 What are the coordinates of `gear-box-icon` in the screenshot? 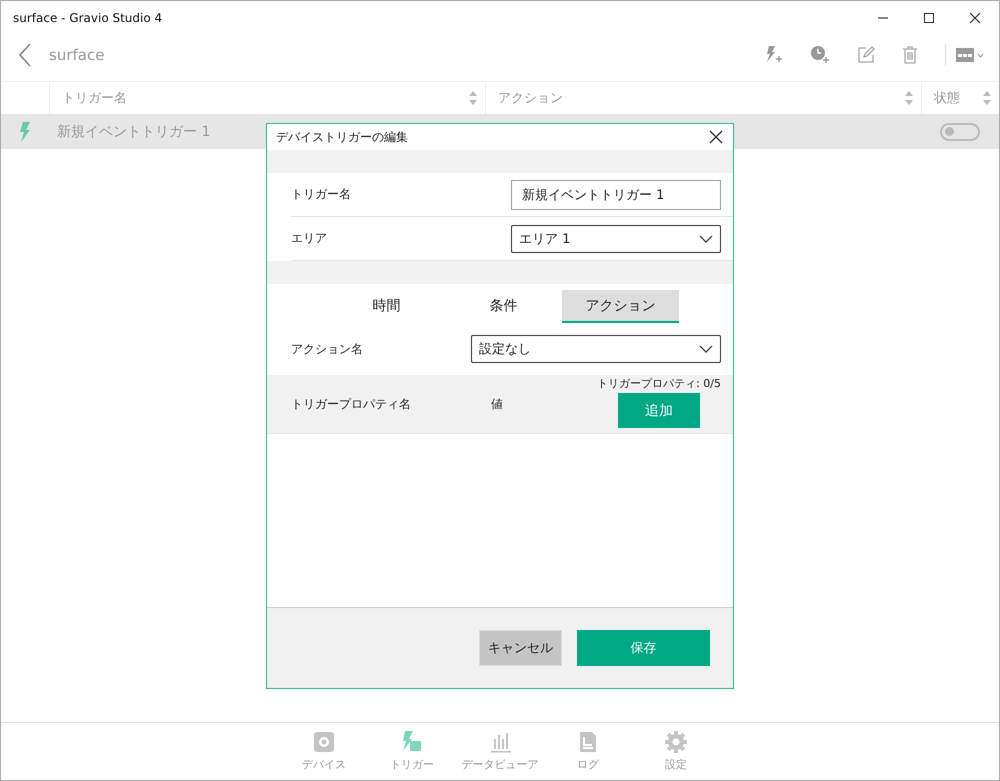 It's located at (324, 742).